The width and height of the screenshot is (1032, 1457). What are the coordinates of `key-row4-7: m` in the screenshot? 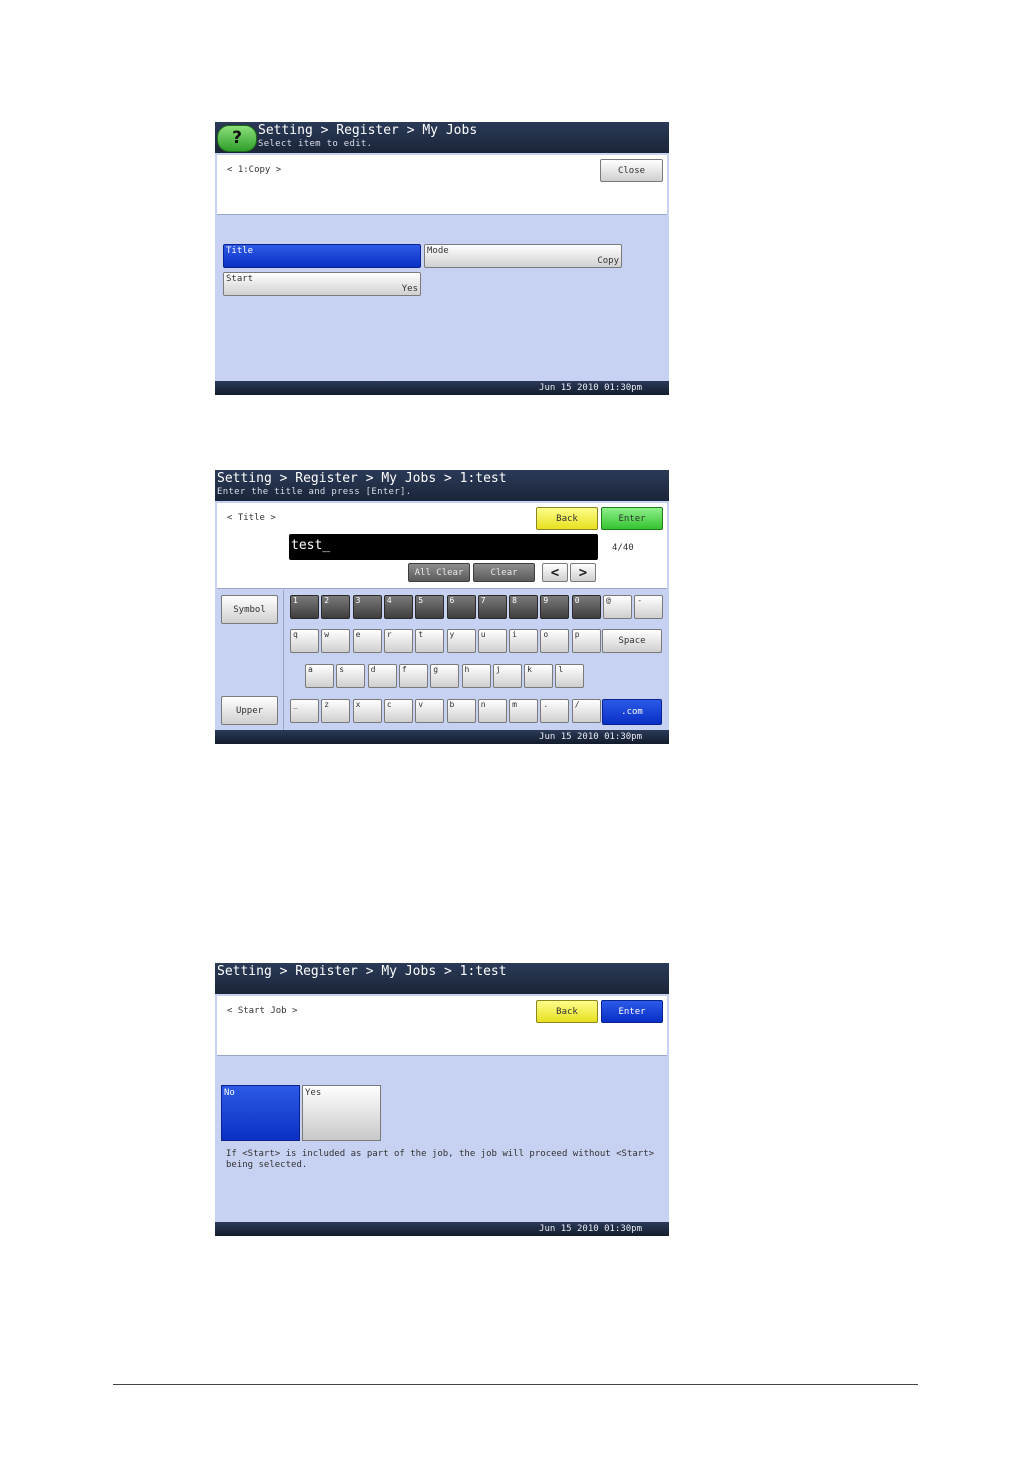 It's located at (524, 711).